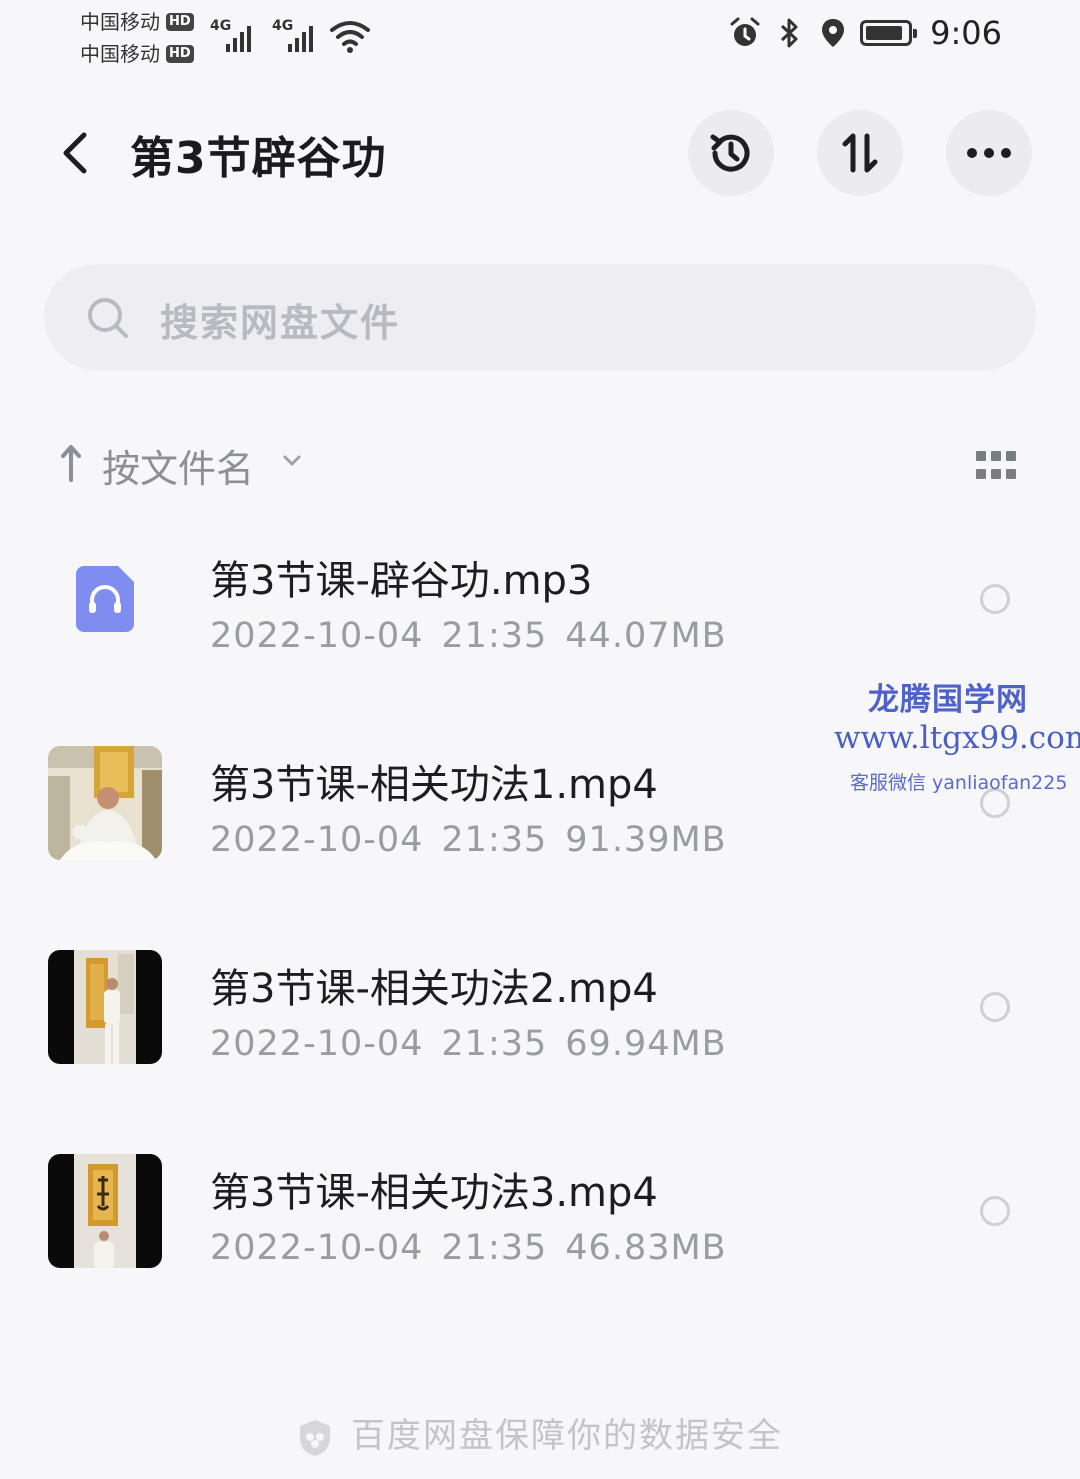 This screenshot has width=1080, height=1479. I want to click on alarm-icon, so click(745, 31).